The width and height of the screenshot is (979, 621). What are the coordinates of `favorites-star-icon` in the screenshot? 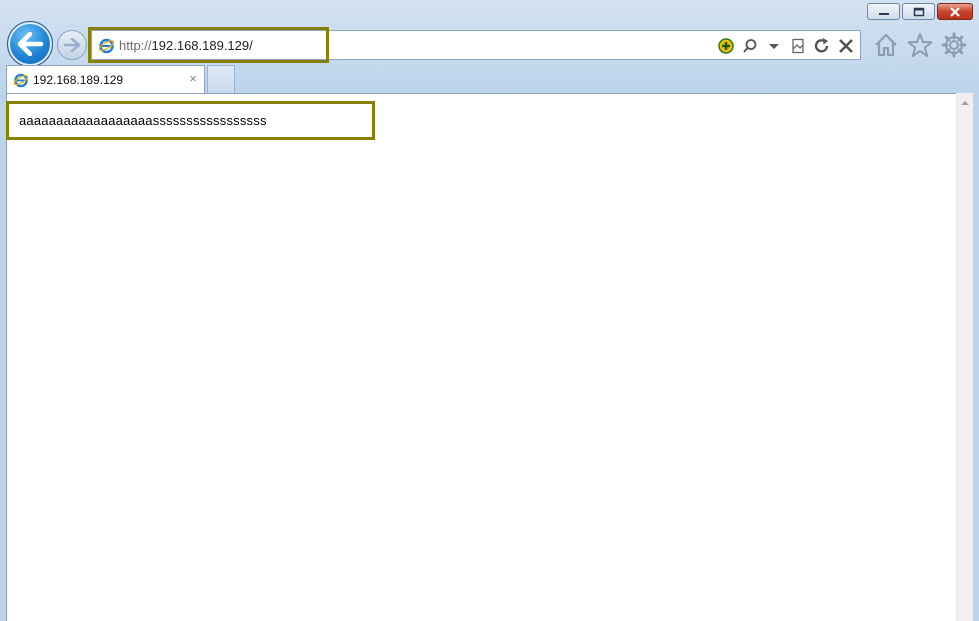 It's located at (920, 45).